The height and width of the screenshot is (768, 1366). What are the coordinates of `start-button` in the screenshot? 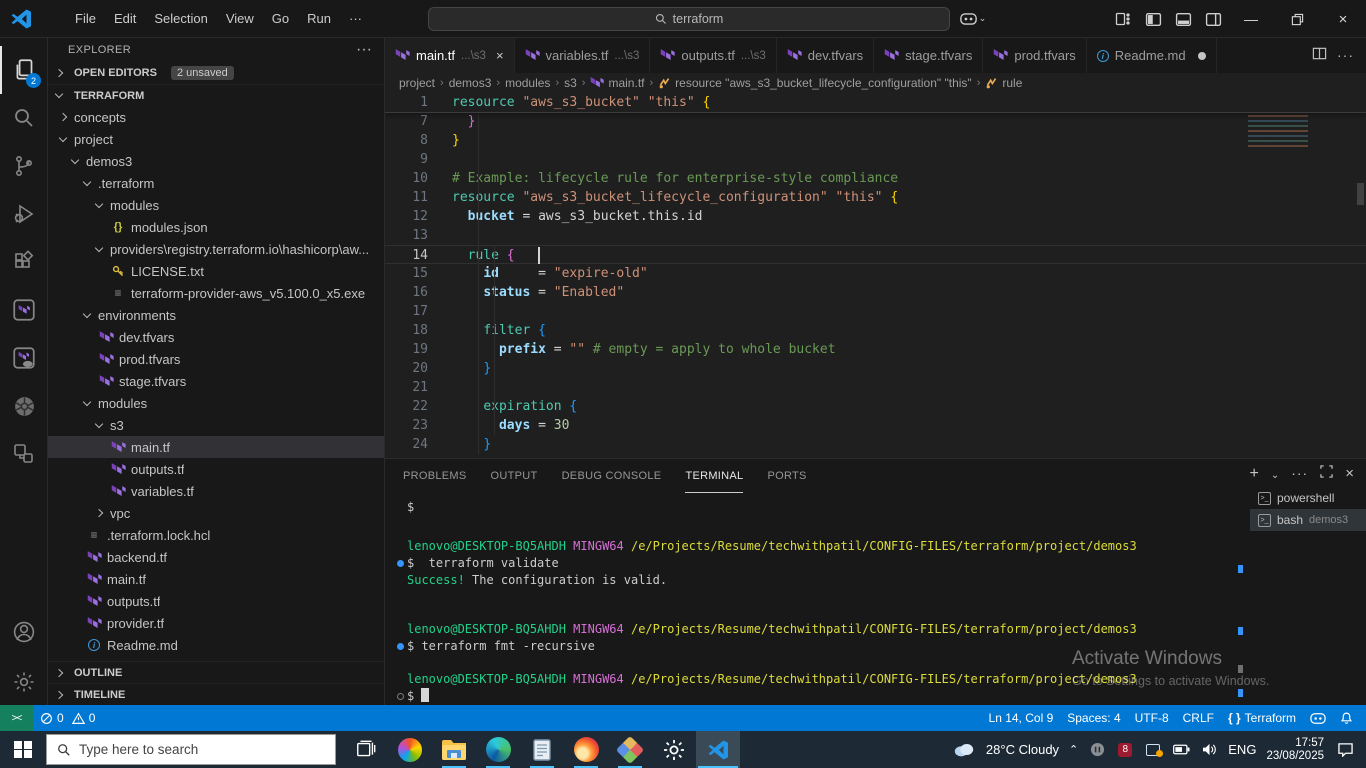 It's located at (23, 749).